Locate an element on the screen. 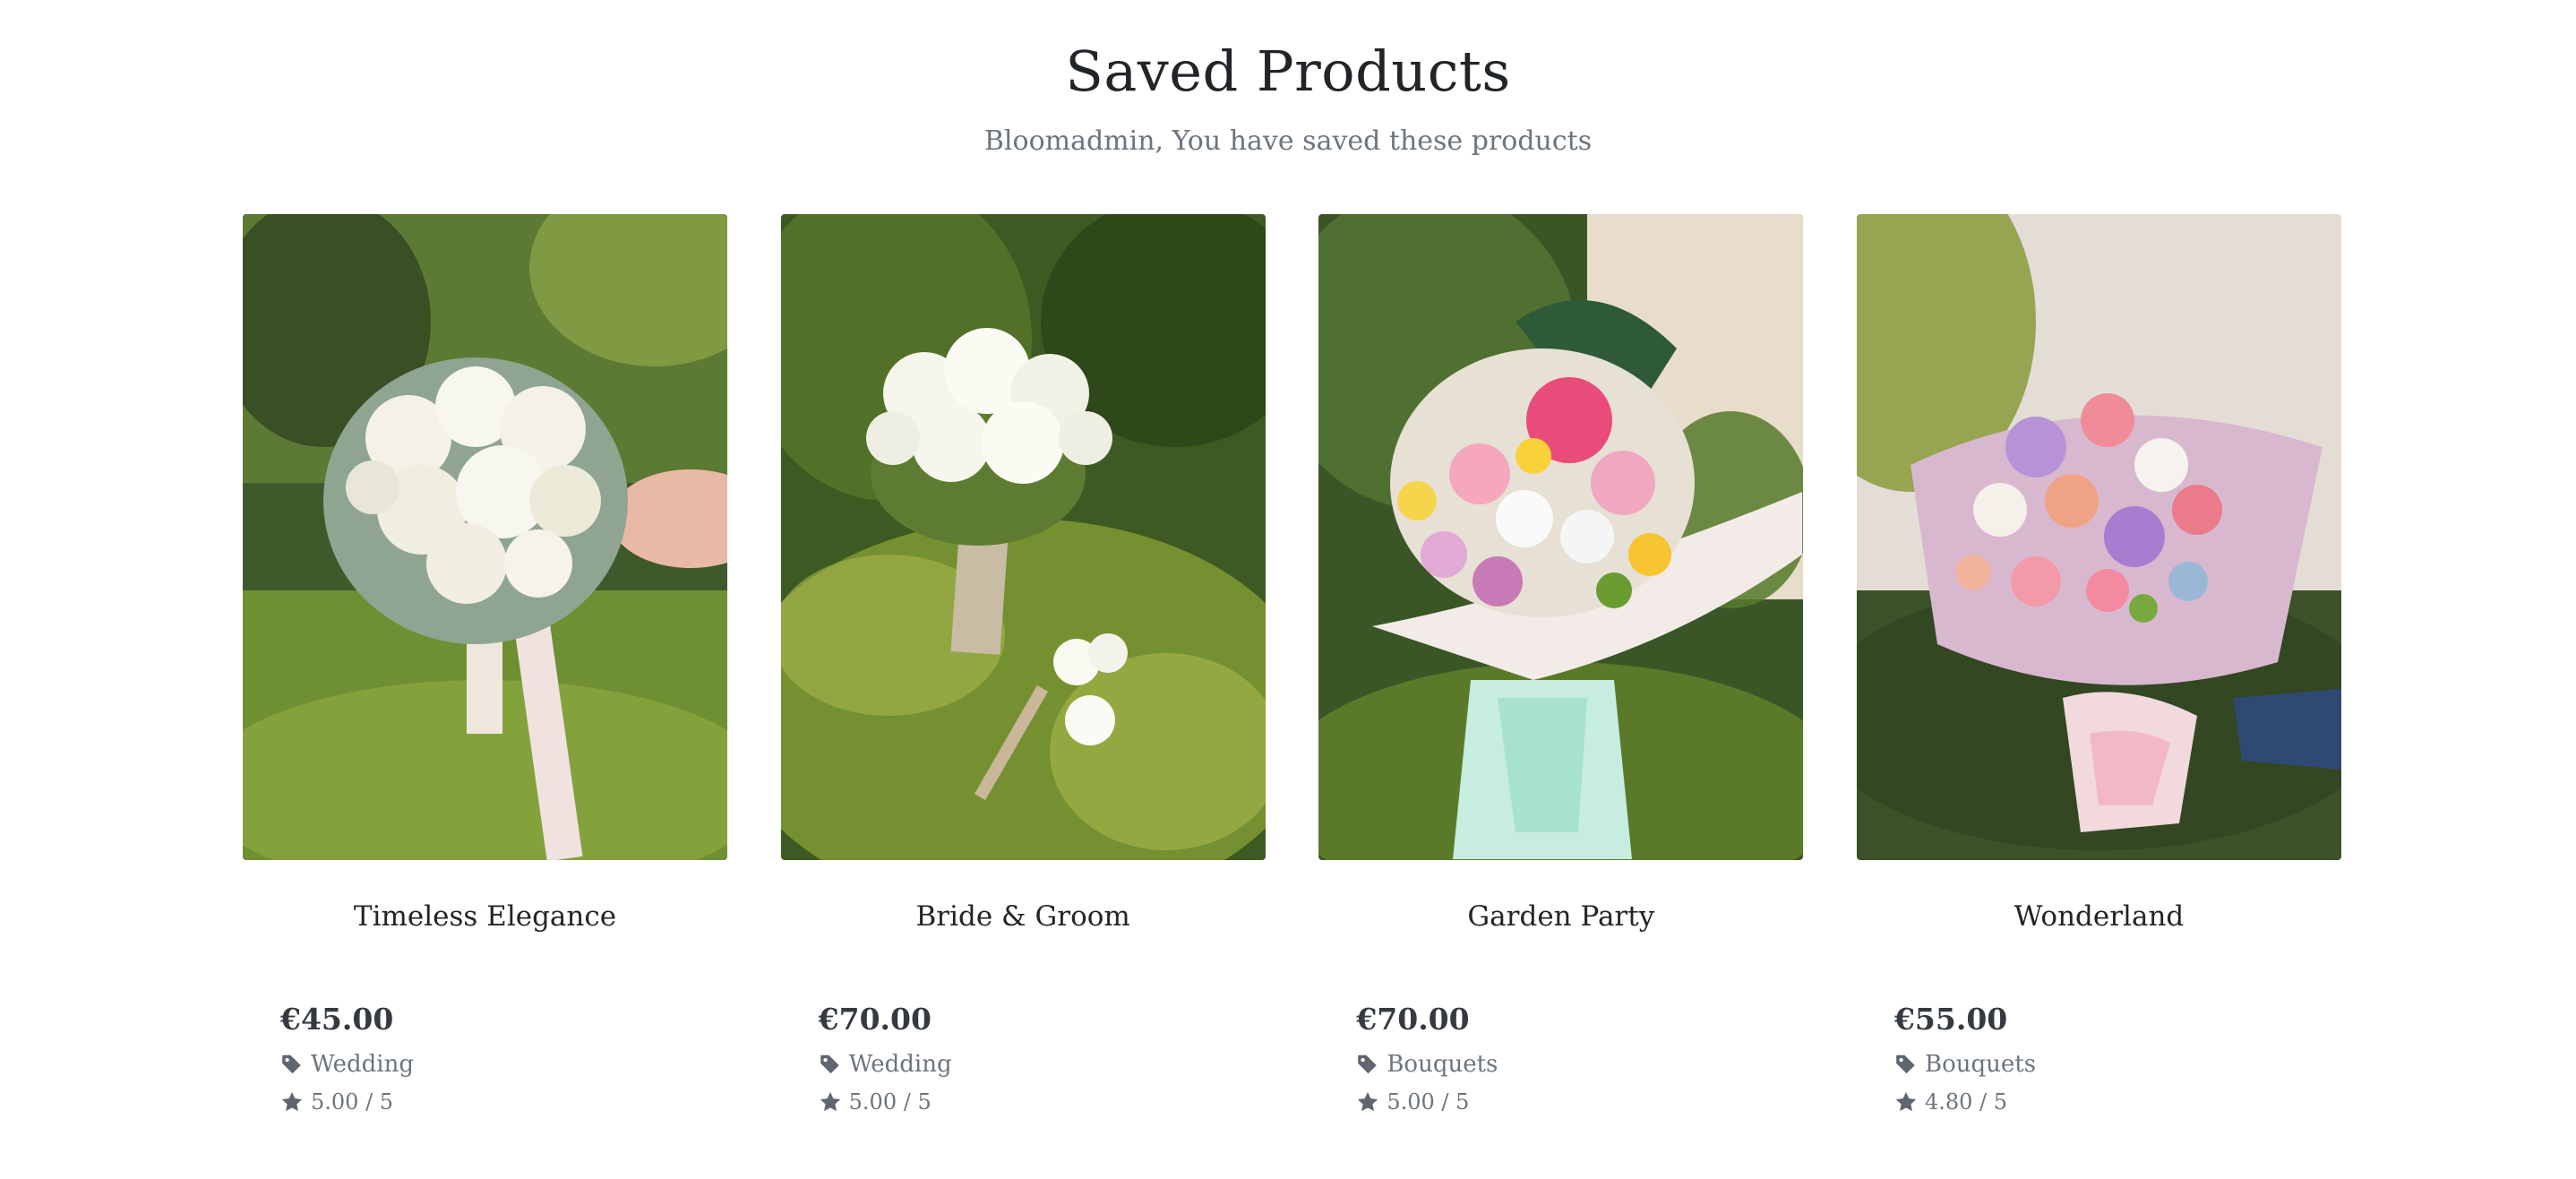  product-name: Bride & Groom is located at coordinates (1023, 916).